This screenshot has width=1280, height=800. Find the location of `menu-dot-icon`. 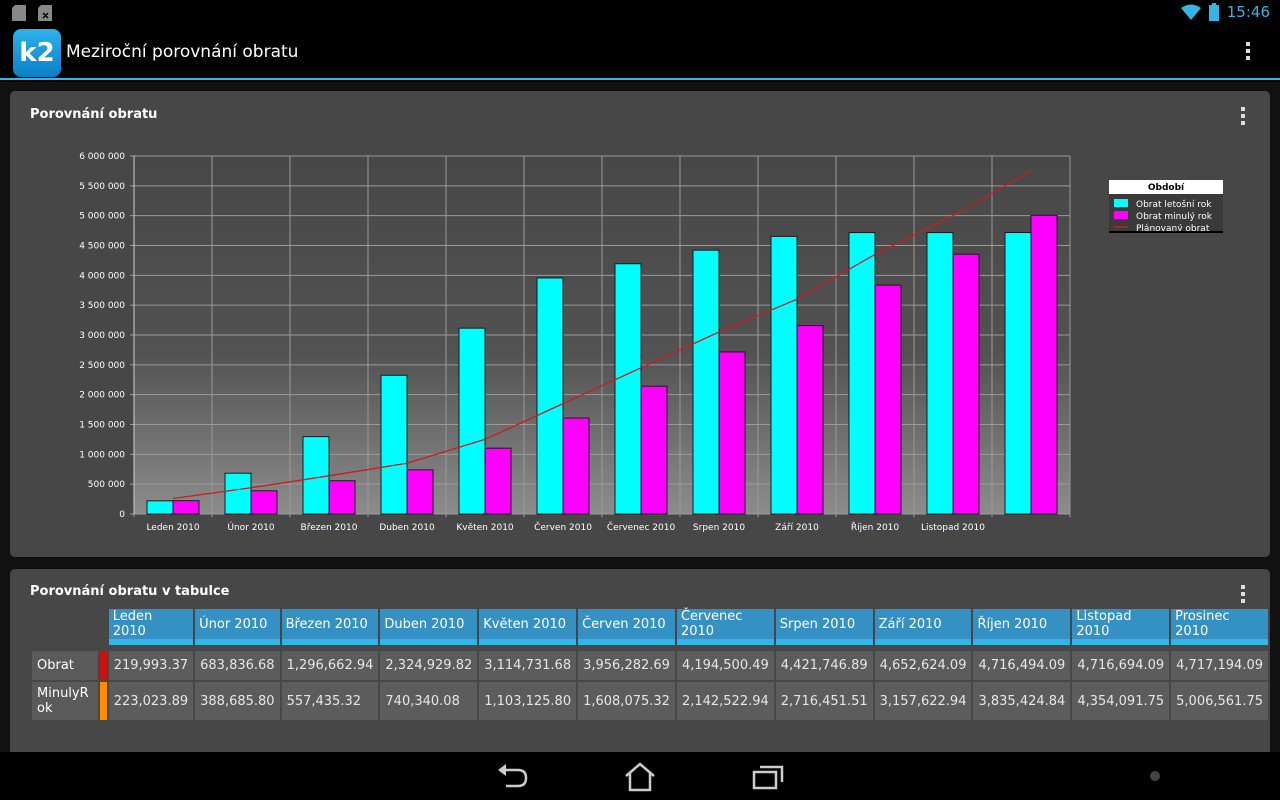

menu-dot-icon is located at coordinates (1155, 776).